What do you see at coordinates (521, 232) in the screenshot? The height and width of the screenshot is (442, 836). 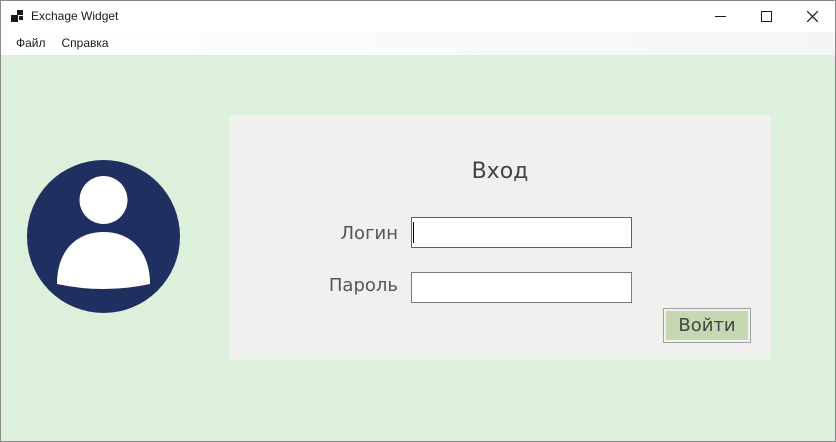 I see `login-input` at bounding box center [521, 232].